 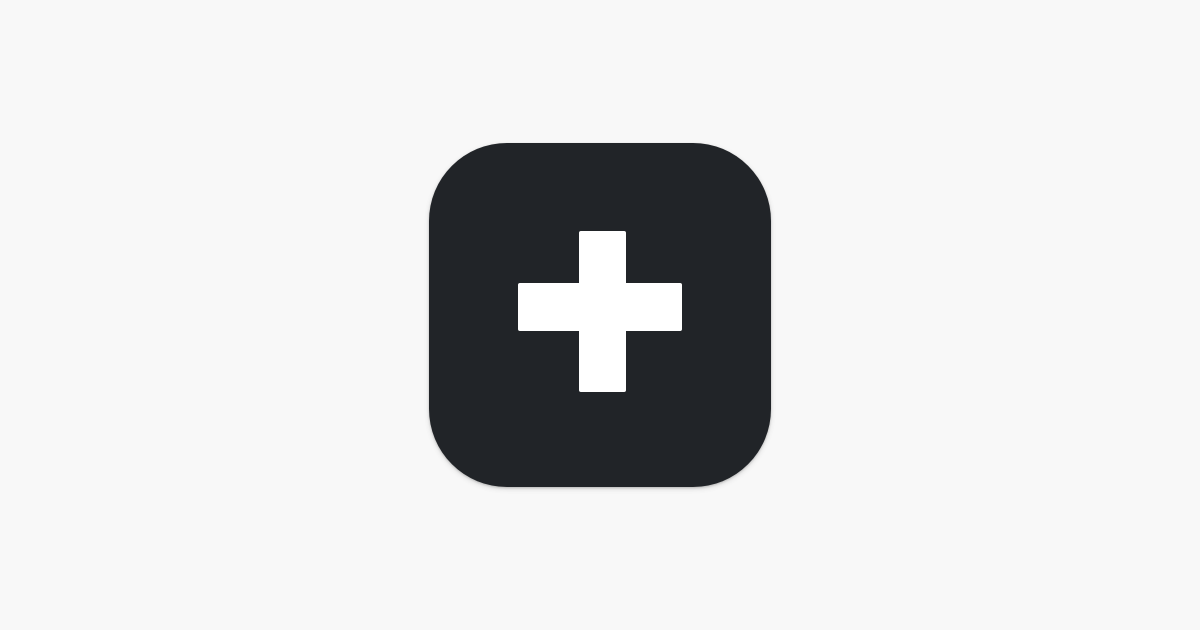 What do you see at coordinates (600, 307) in the screenshot?
I see `plus-icon-horizontal-bar` at bounding box center [600, 307].